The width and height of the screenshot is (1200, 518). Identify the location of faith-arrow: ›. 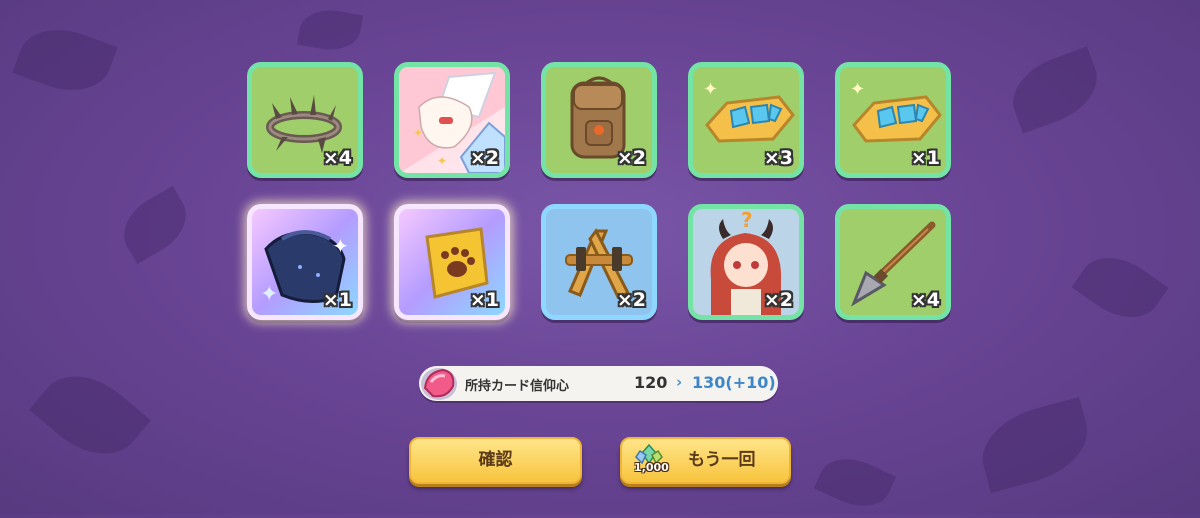
(679, 382).